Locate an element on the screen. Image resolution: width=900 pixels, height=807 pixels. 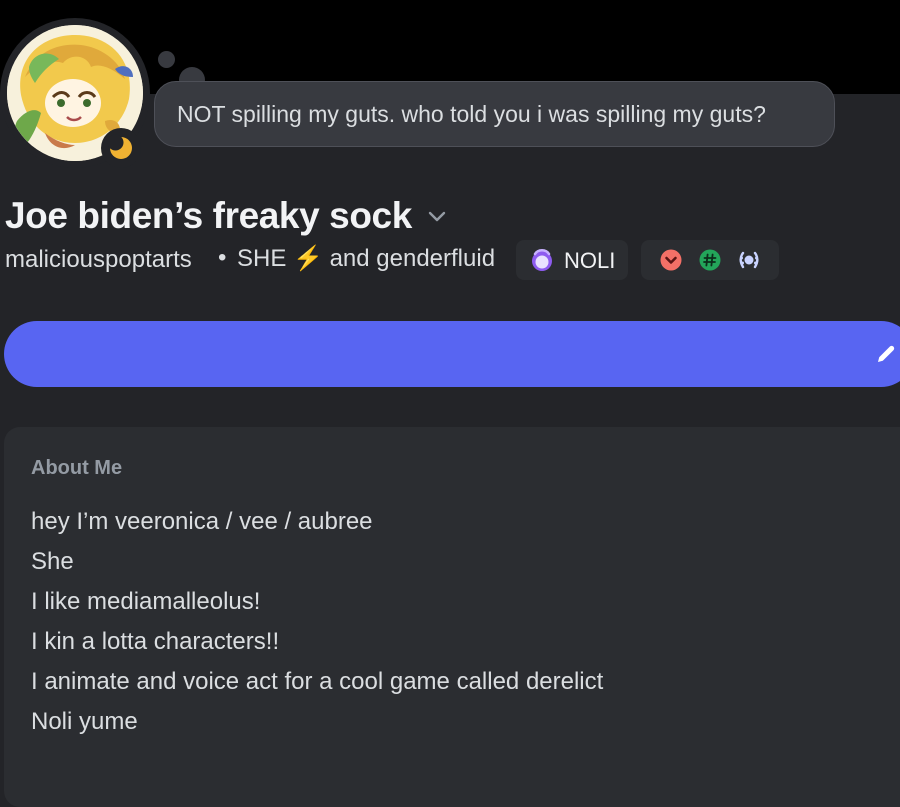
badge-list is located at coordinates (710, 260).